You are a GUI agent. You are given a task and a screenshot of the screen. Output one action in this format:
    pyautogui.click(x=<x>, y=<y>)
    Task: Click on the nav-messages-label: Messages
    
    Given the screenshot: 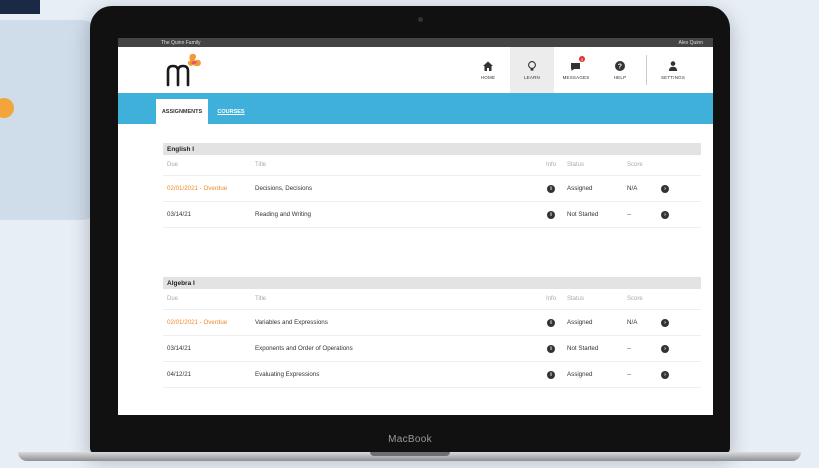 What is the action you would take?
    pyautogui.click(x=576, y=77)
    